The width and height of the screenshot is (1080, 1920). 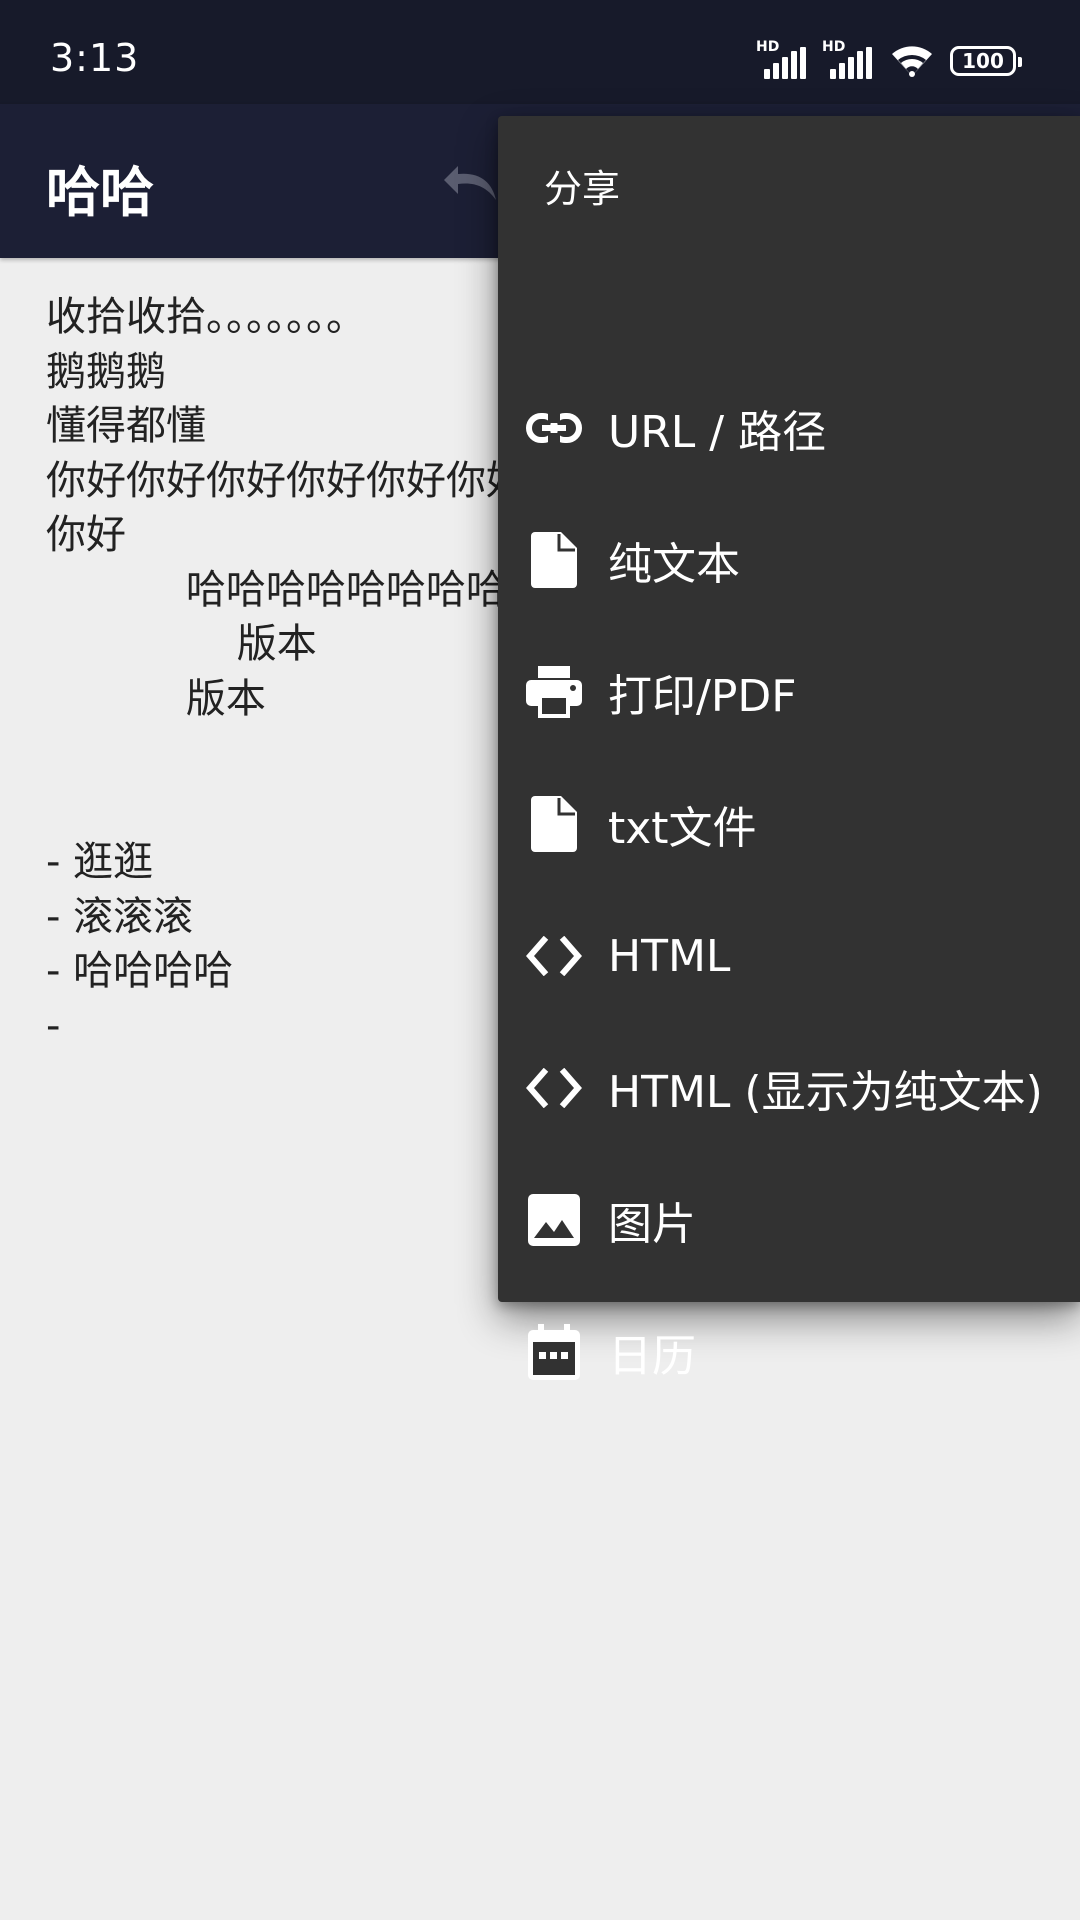 What do you see at coordinates (554, 1352) in the screenshot?
I see `calendar-icon` at bounding box center [554, 1352].